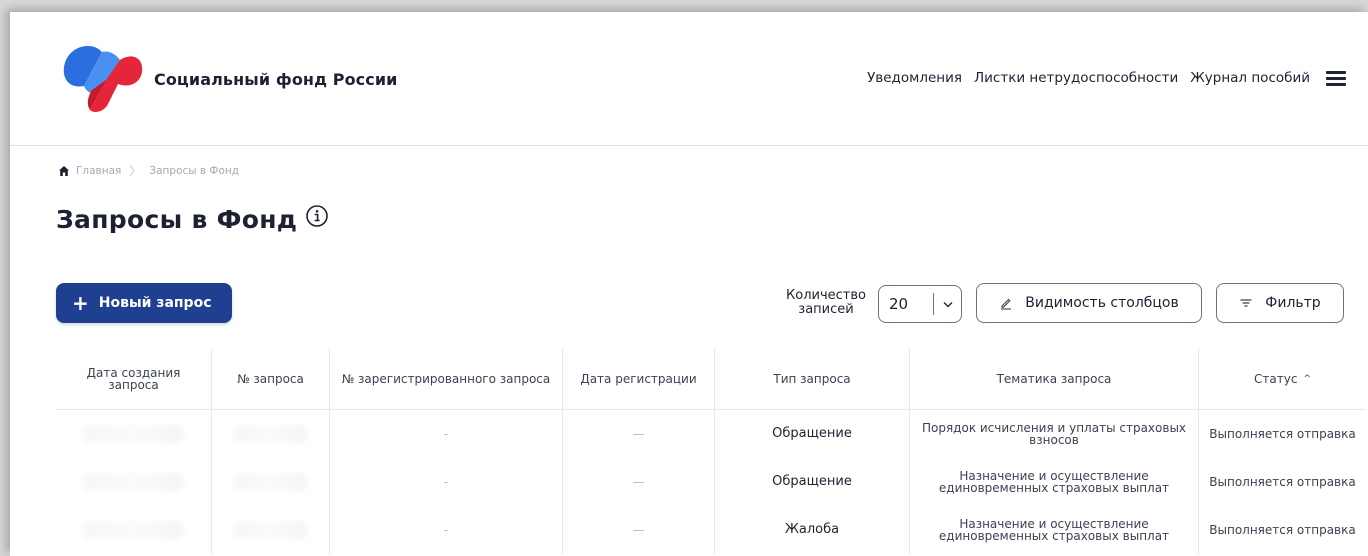 The width and height of the screenshot is (1368, 556). I want to click on col-created-date-label: Дата создания запроса, so click(133, 378).